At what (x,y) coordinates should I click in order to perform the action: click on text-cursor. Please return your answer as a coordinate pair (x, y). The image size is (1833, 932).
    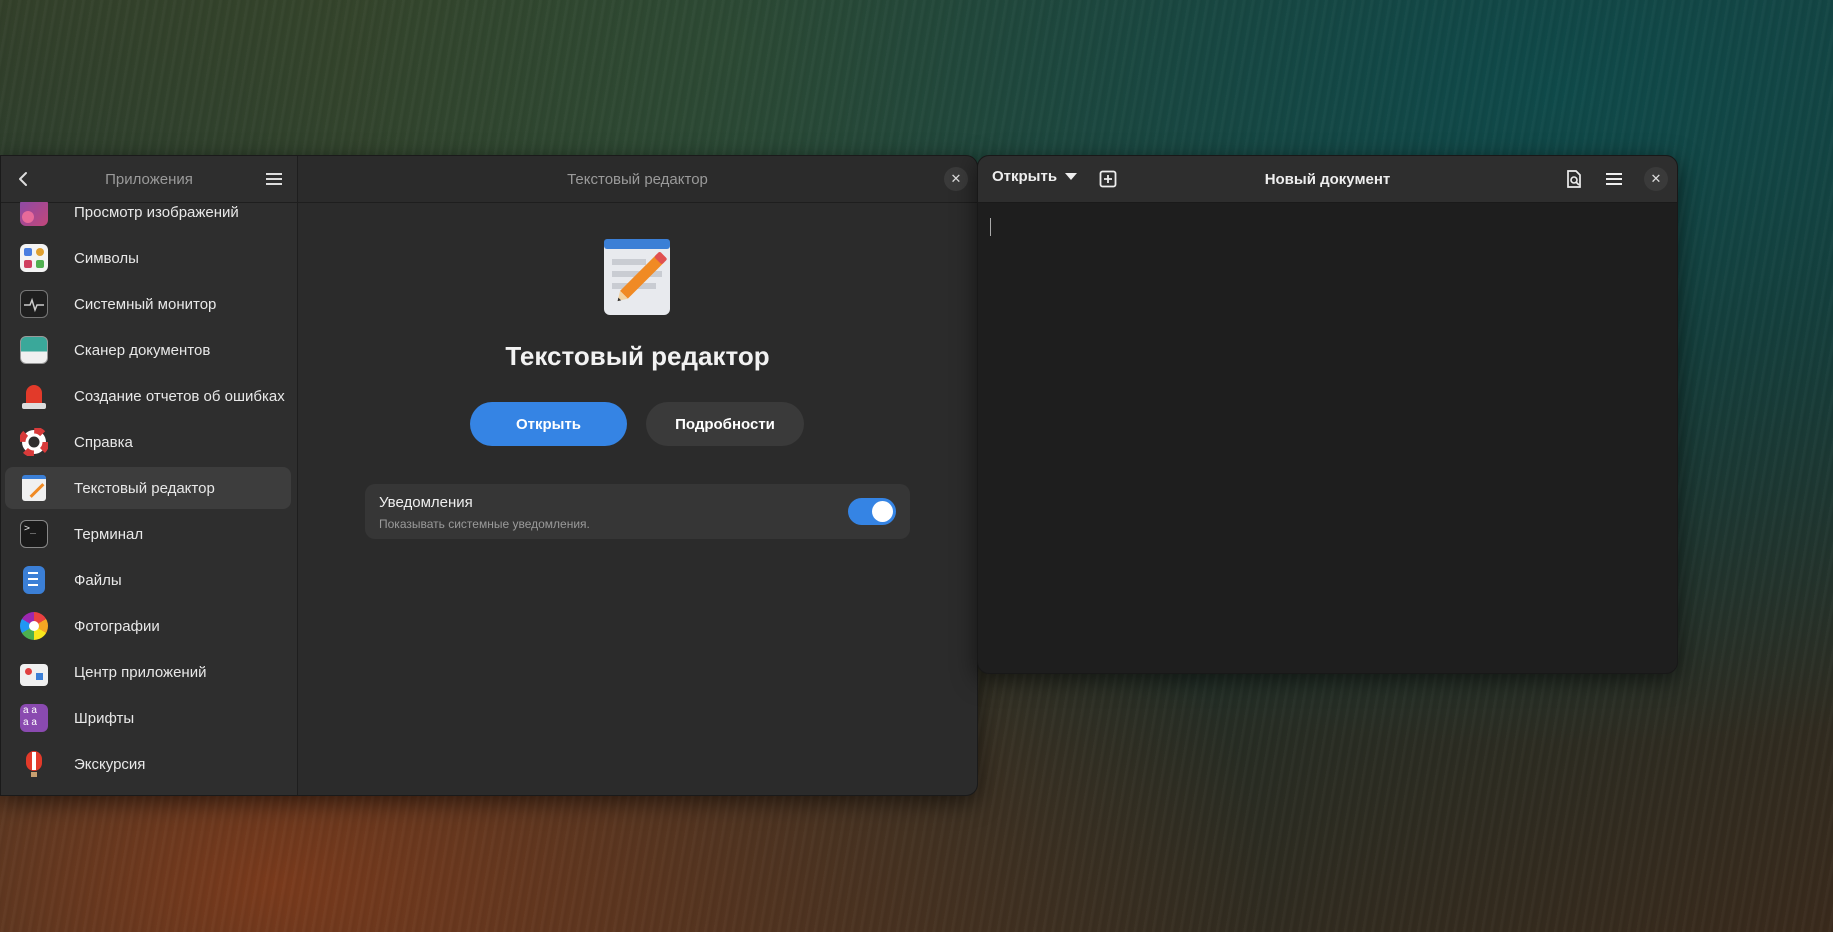
    Looking at the image, I should click on (990, 227).